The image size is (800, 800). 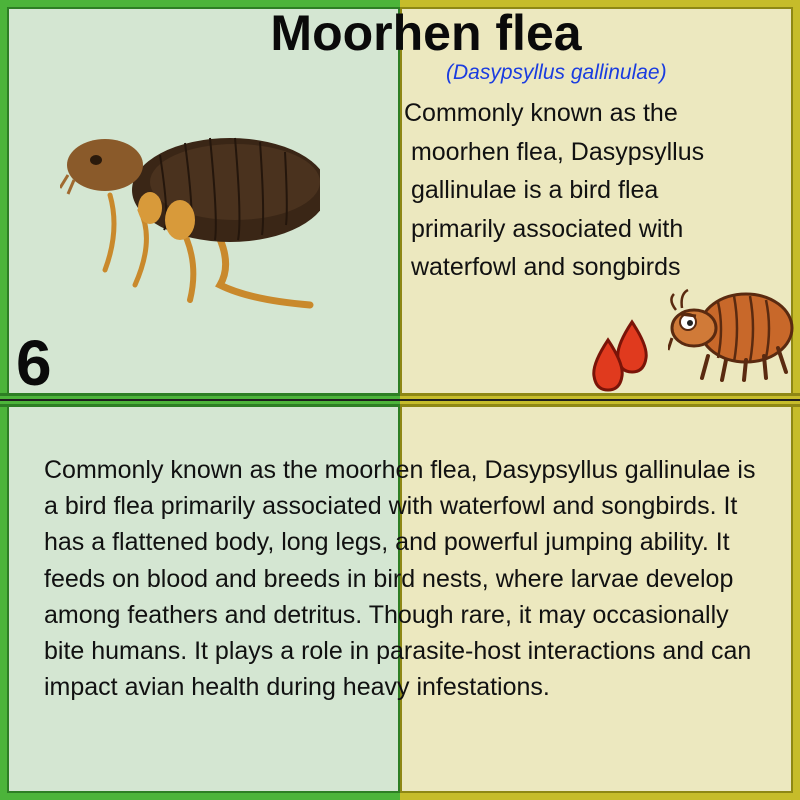 I want to click on blood-drops-icon, so click(x=620, y=355).